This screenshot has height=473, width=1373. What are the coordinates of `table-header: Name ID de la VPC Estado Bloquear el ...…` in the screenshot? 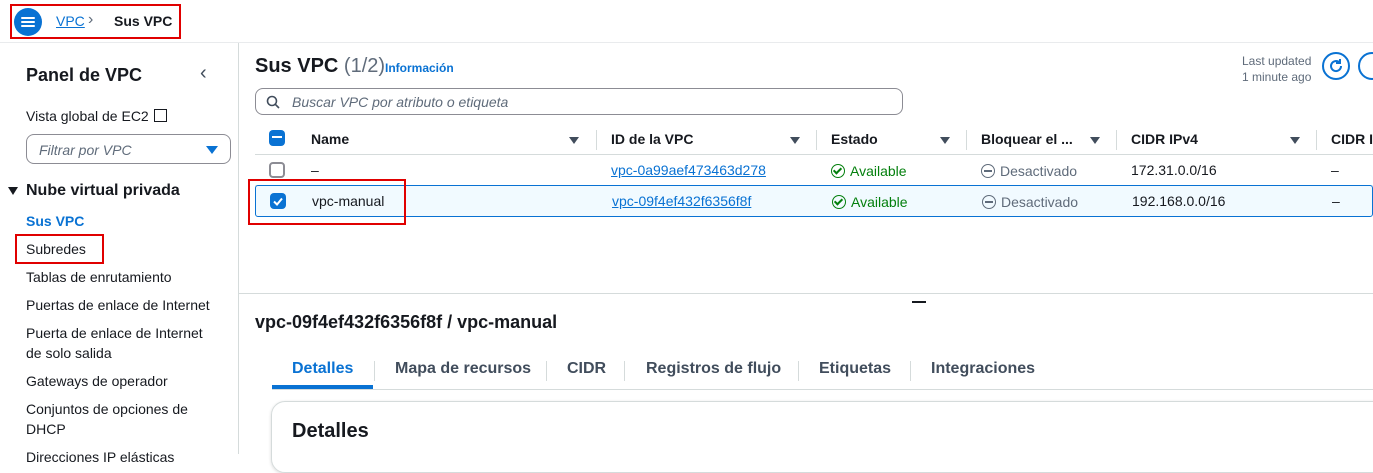 It's located at (814, 140).